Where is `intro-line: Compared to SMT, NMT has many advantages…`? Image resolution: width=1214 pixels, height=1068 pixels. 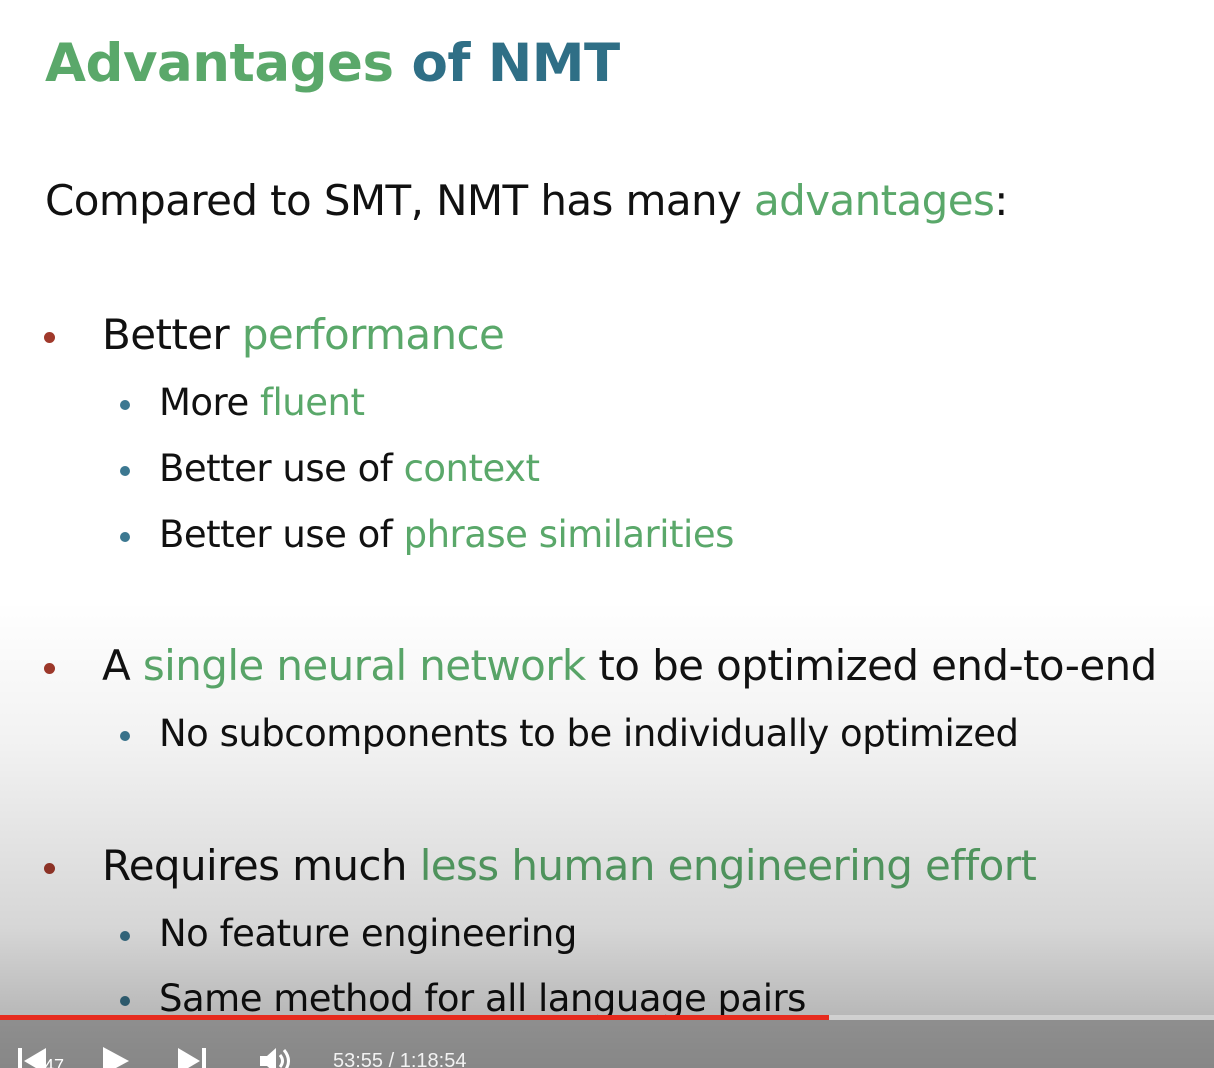 intro-line: Compared to SMT, NMT has many advantages… is located at coordinates (526, 200).